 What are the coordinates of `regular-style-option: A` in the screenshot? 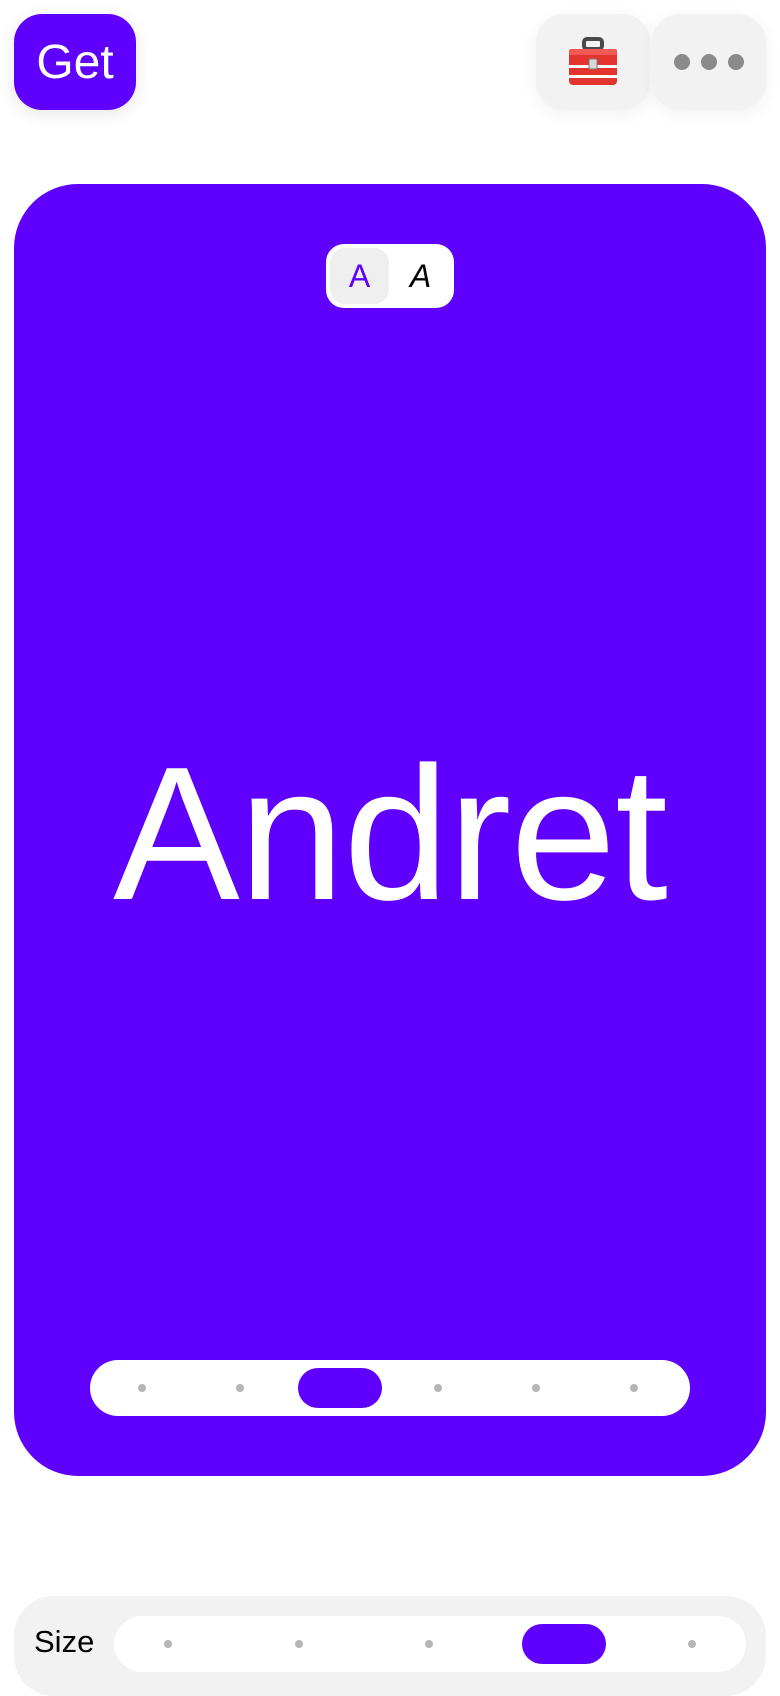 It's located at (359, 276).